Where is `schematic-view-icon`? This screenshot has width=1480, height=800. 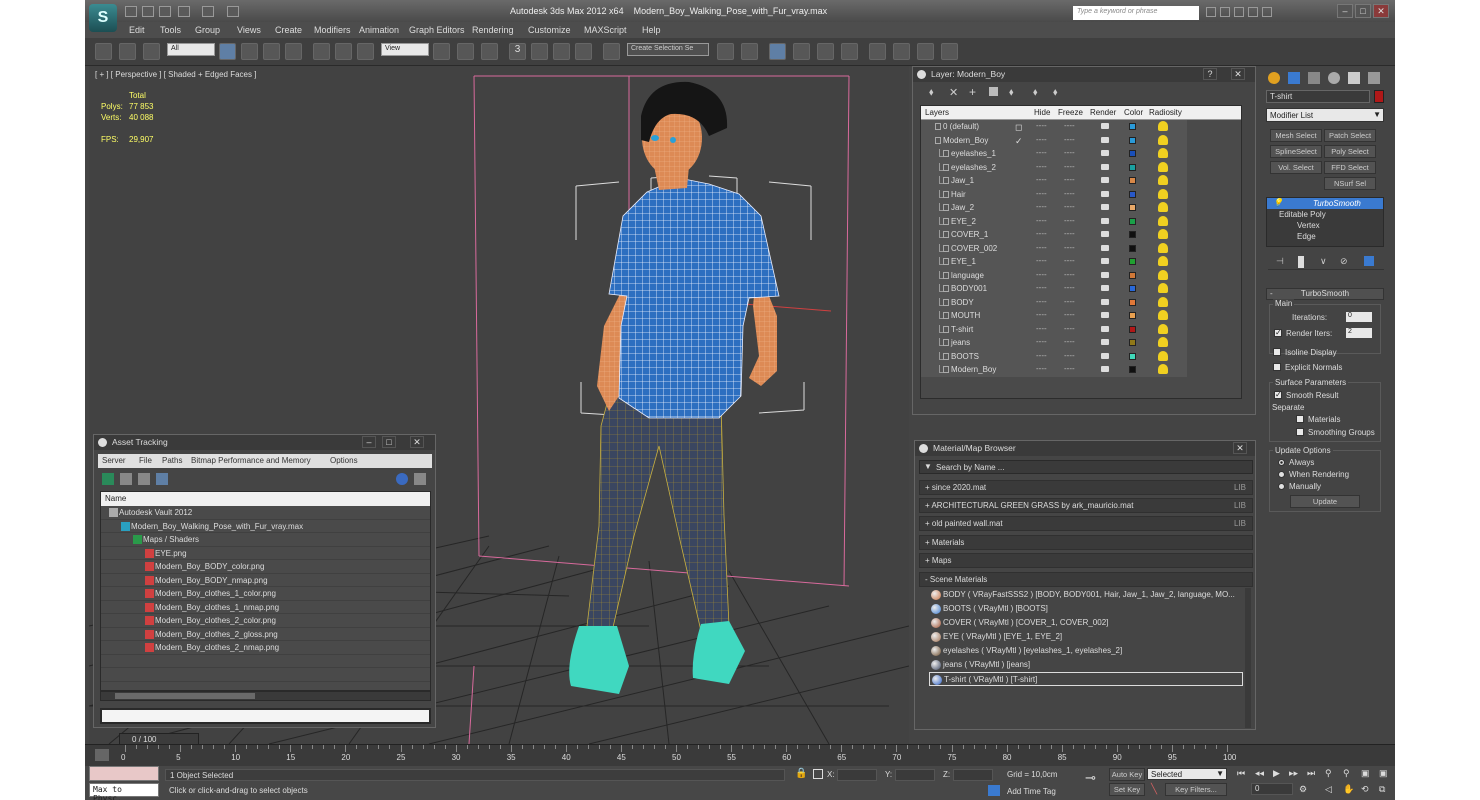 schematic-view-icon is located at coordinates (849, 51).